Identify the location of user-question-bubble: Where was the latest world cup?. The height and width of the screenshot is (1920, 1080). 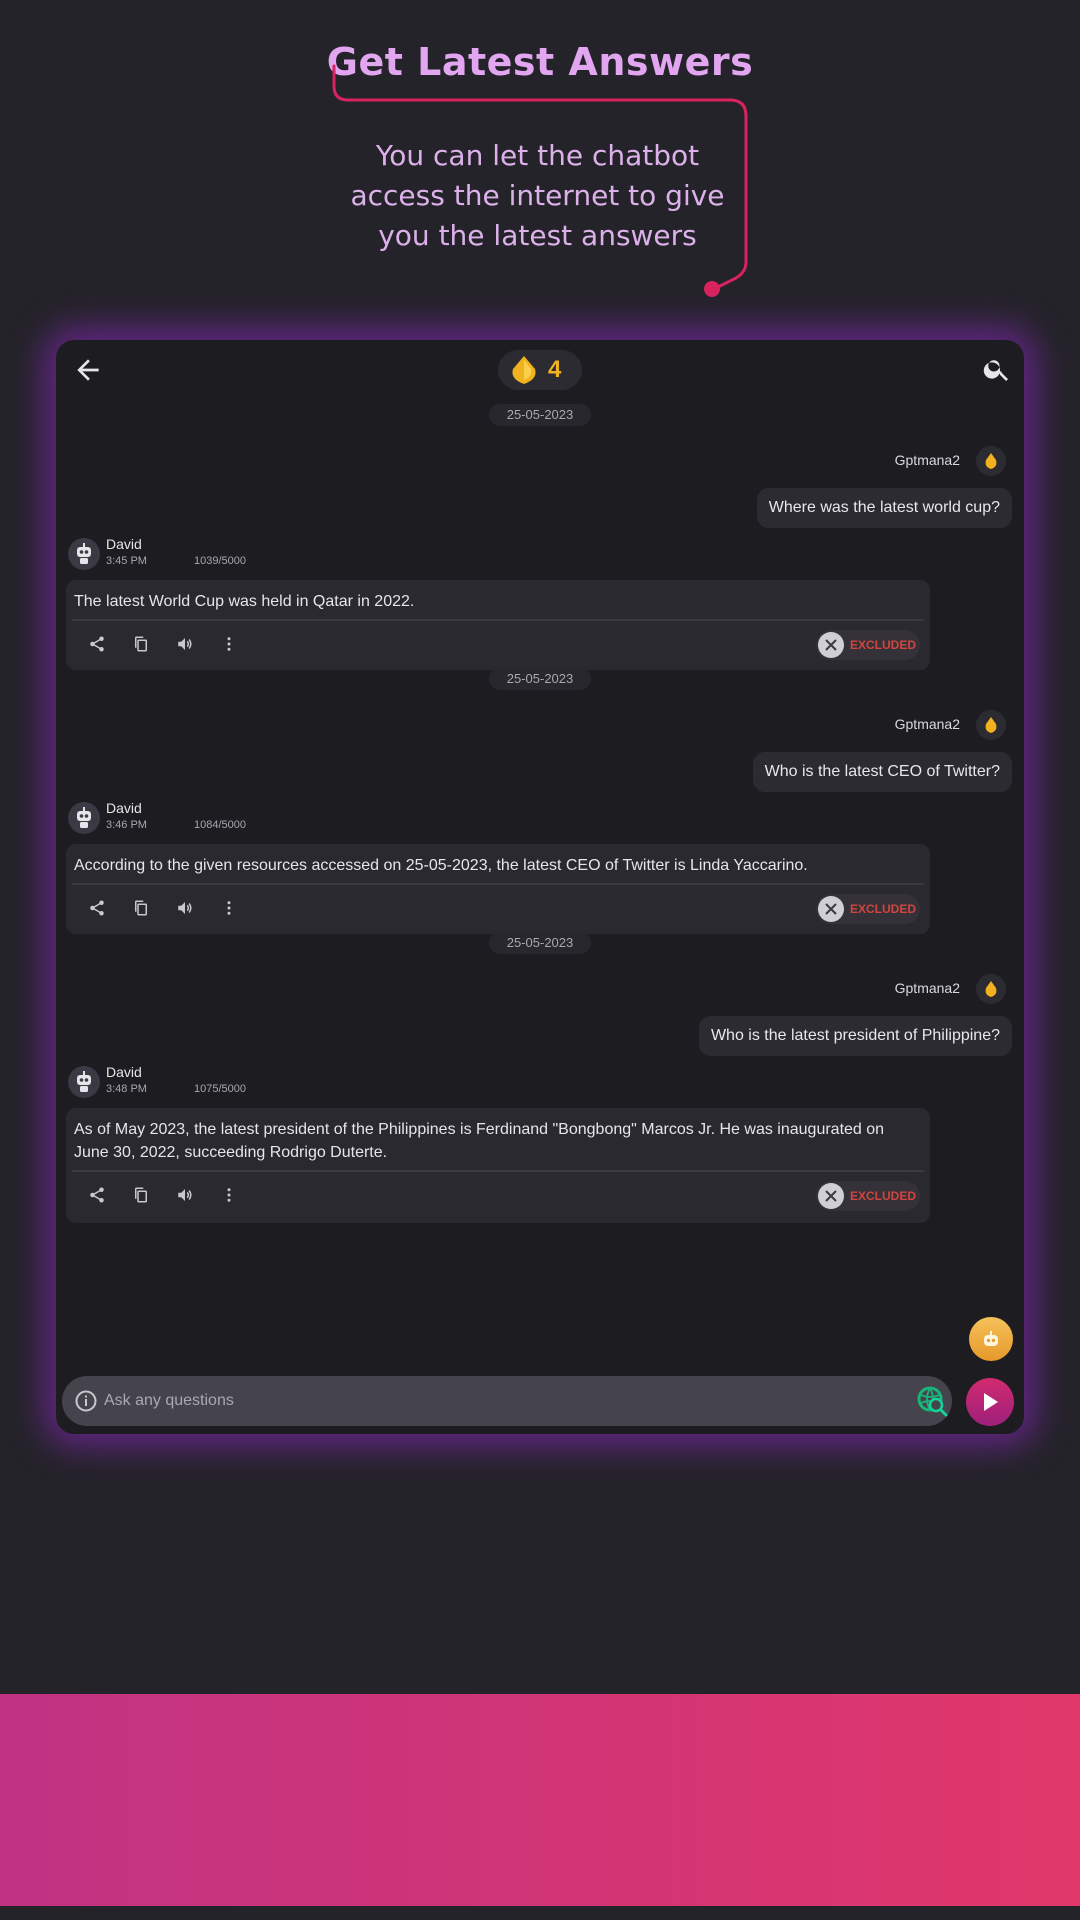
(884, 508).